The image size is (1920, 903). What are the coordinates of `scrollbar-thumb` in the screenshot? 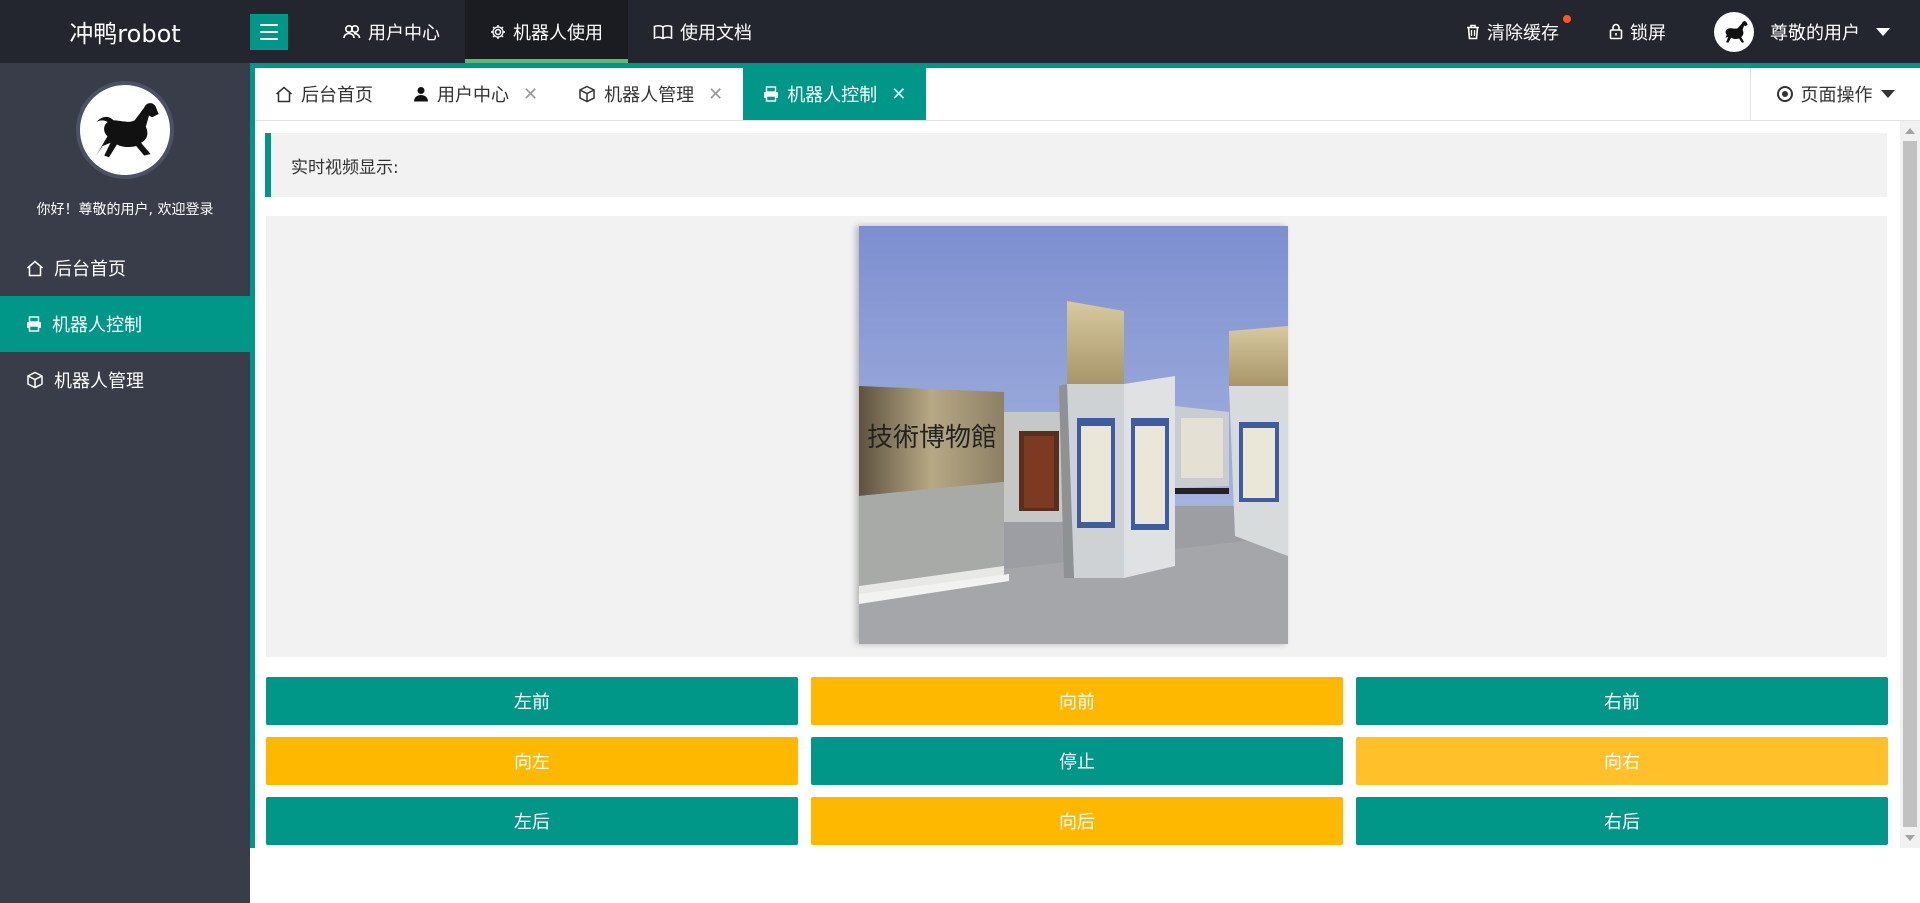 It's located at (1910, 484).